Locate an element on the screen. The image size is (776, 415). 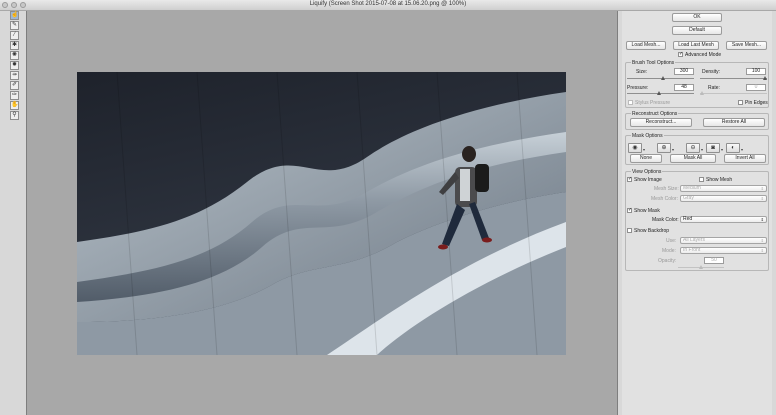
density-slider is located at coordinates (733, 78).